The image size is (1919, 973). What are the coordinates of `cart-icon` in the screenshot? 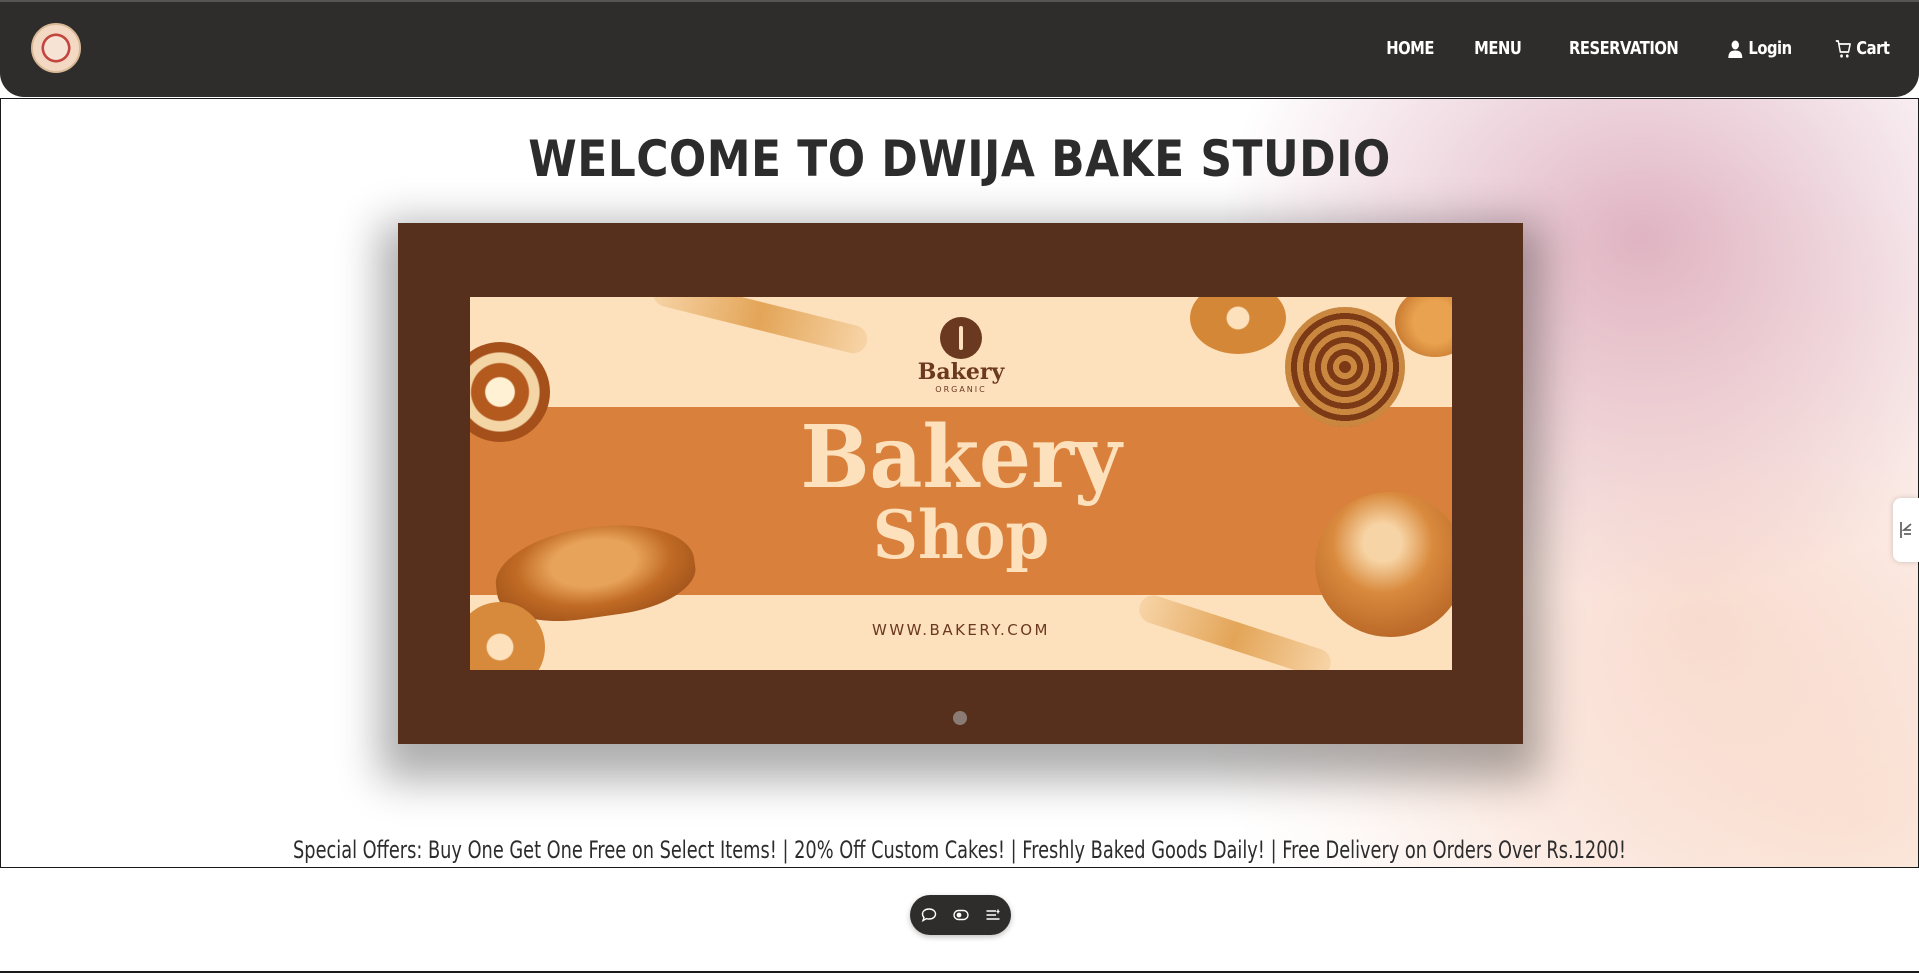 It's located at (1843, 48).